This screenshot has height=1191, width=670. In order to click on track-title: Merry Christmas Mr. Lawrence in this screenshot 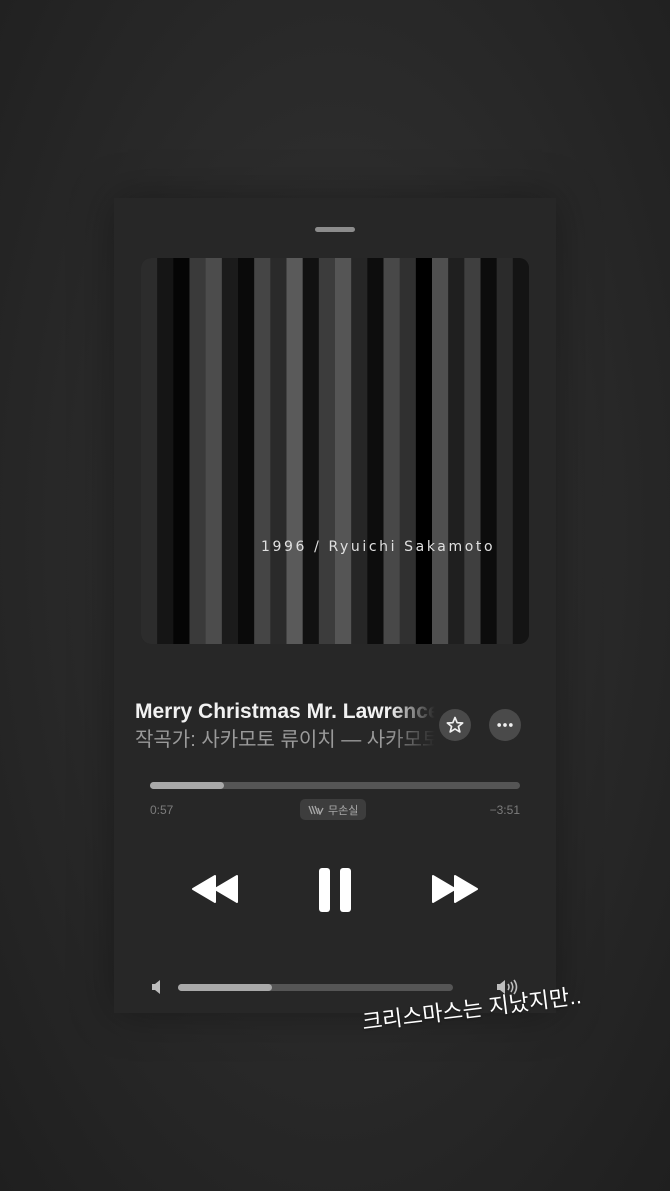, I will do `click(285, 711)`.